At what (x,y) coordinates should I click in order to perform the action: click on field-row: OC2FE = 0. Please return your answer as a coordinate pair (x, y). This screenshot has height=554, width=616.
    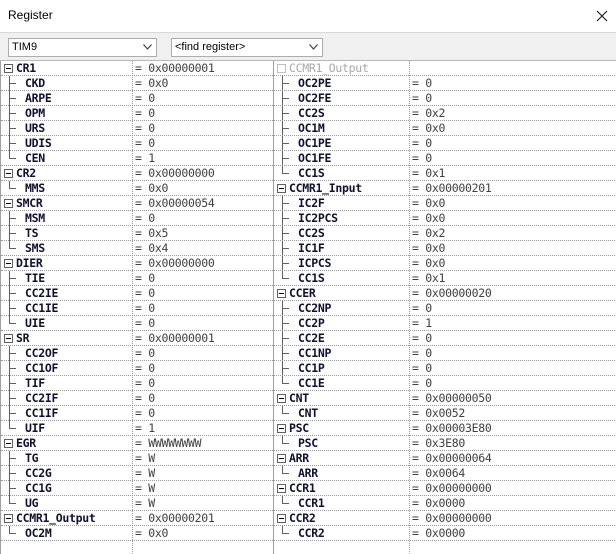
    Looking at the image, I should click on (445, 98).